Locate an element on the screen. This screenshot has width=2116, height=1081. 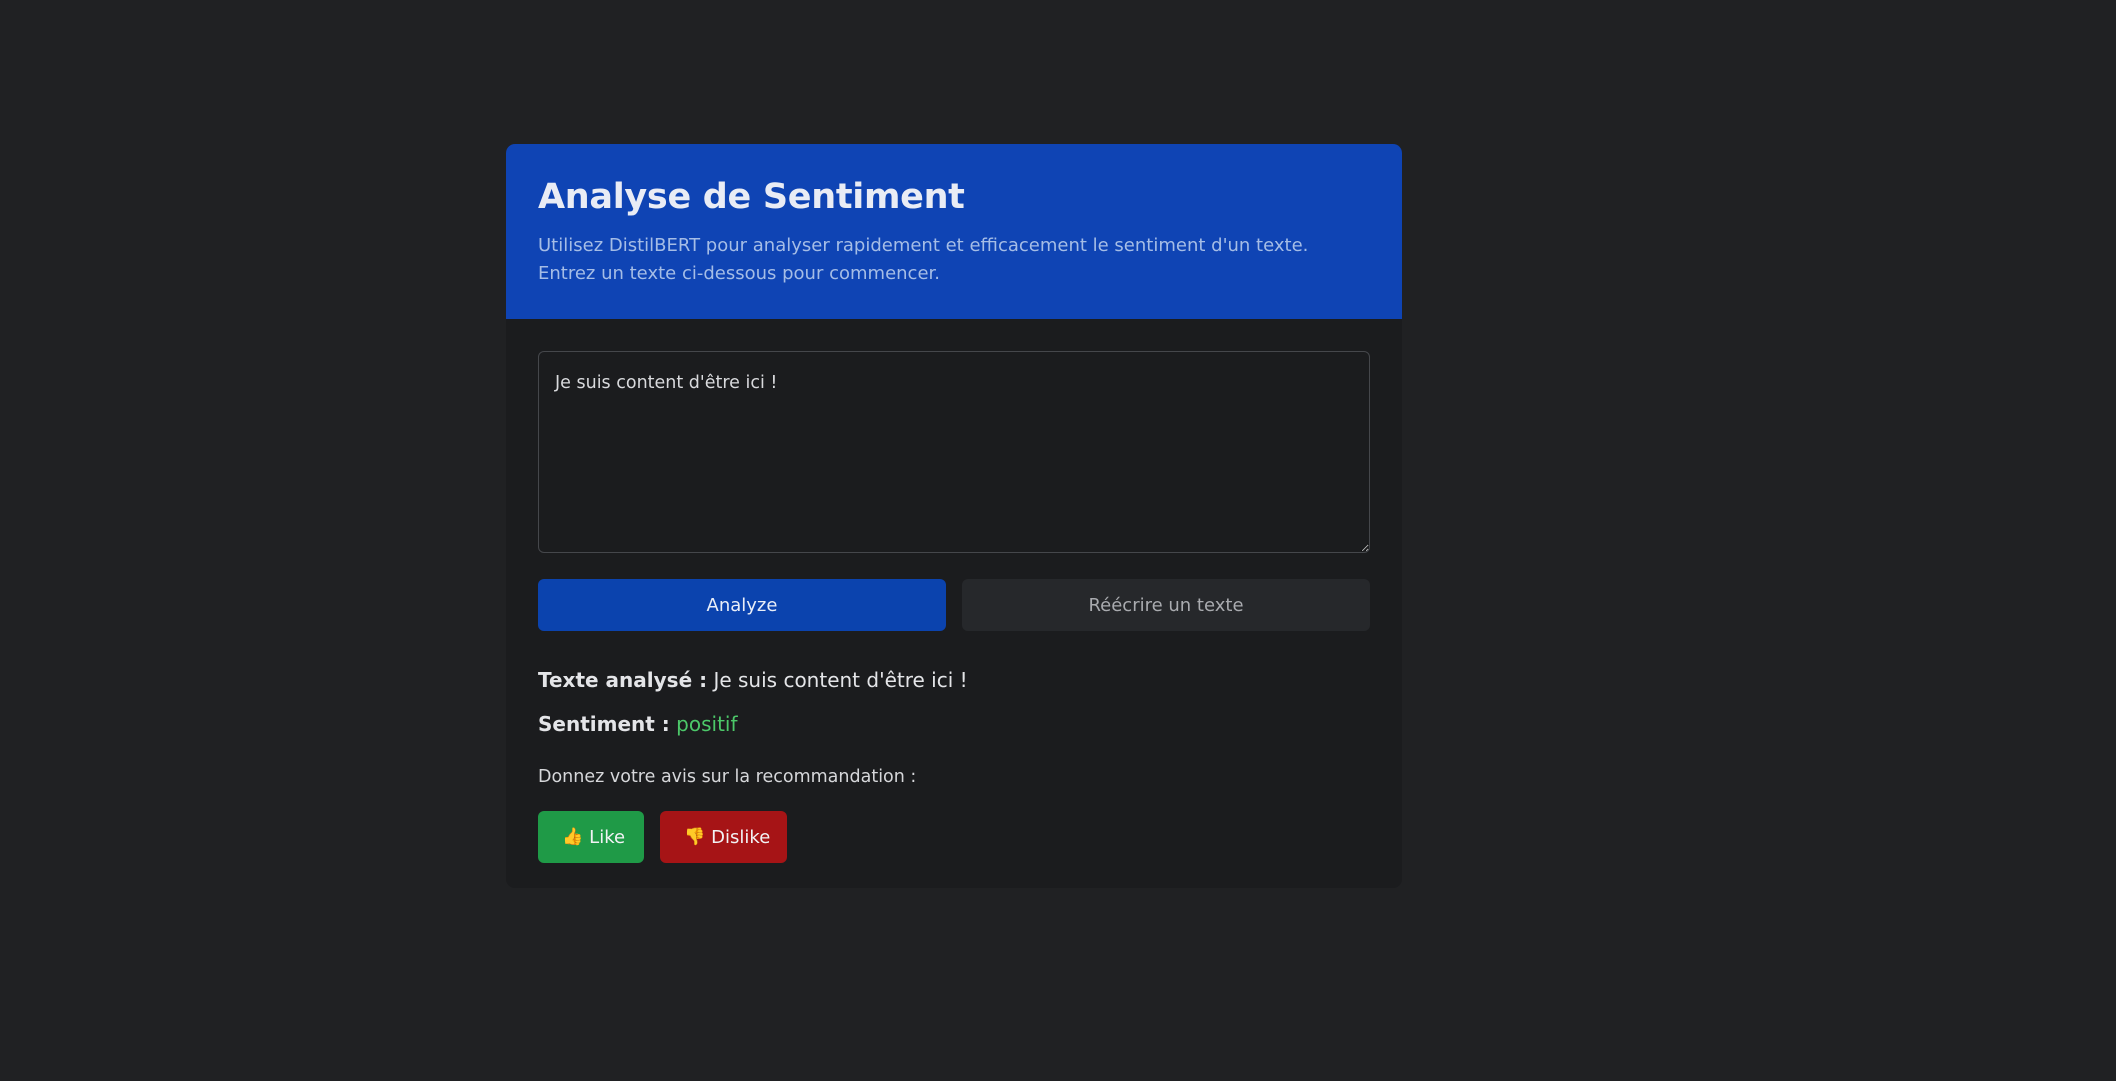
like-label: Like is located at coordinates (607, 837).